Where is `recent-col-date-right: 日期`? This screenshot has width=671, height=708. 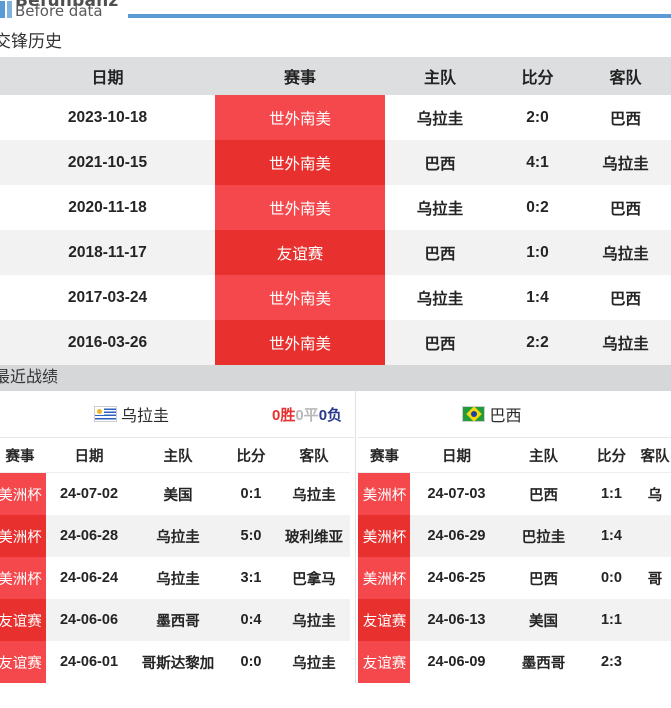
recent-col-date-right: 日期 is located at coordinates (456, 455).